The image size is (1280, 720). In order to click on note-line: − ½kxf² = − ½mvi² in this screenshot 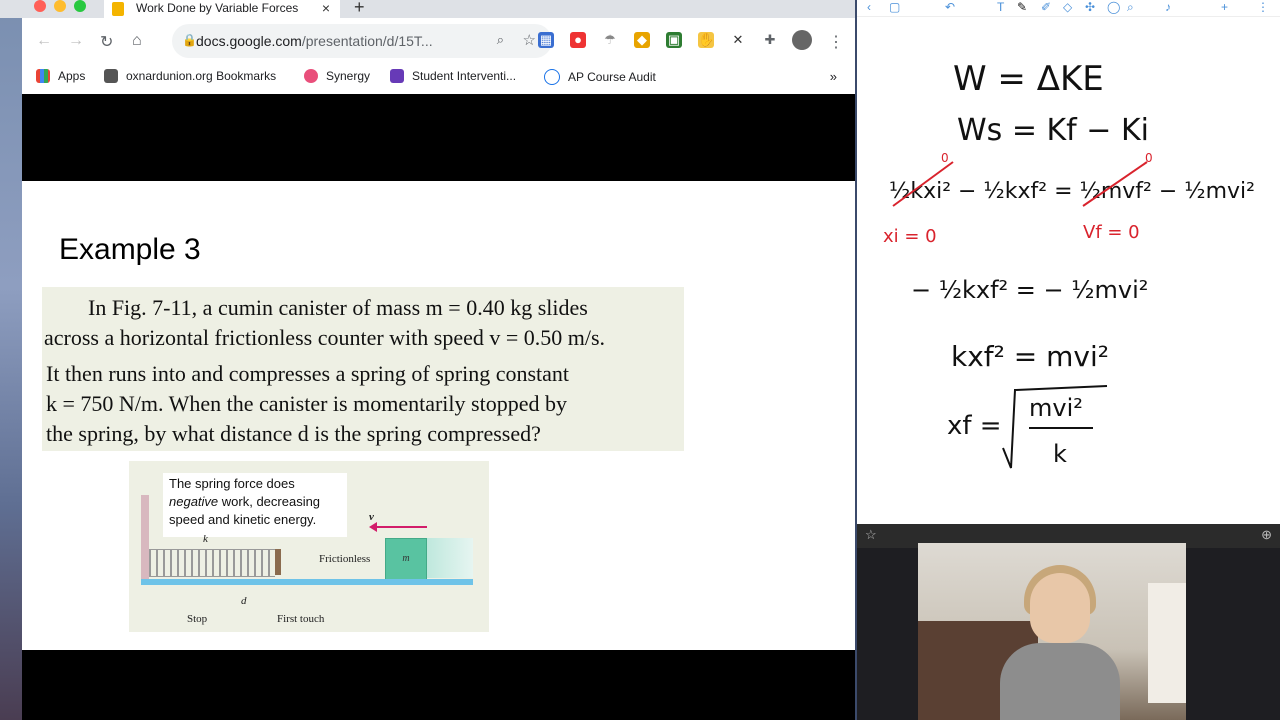, I will do `click(1029, 290)`.